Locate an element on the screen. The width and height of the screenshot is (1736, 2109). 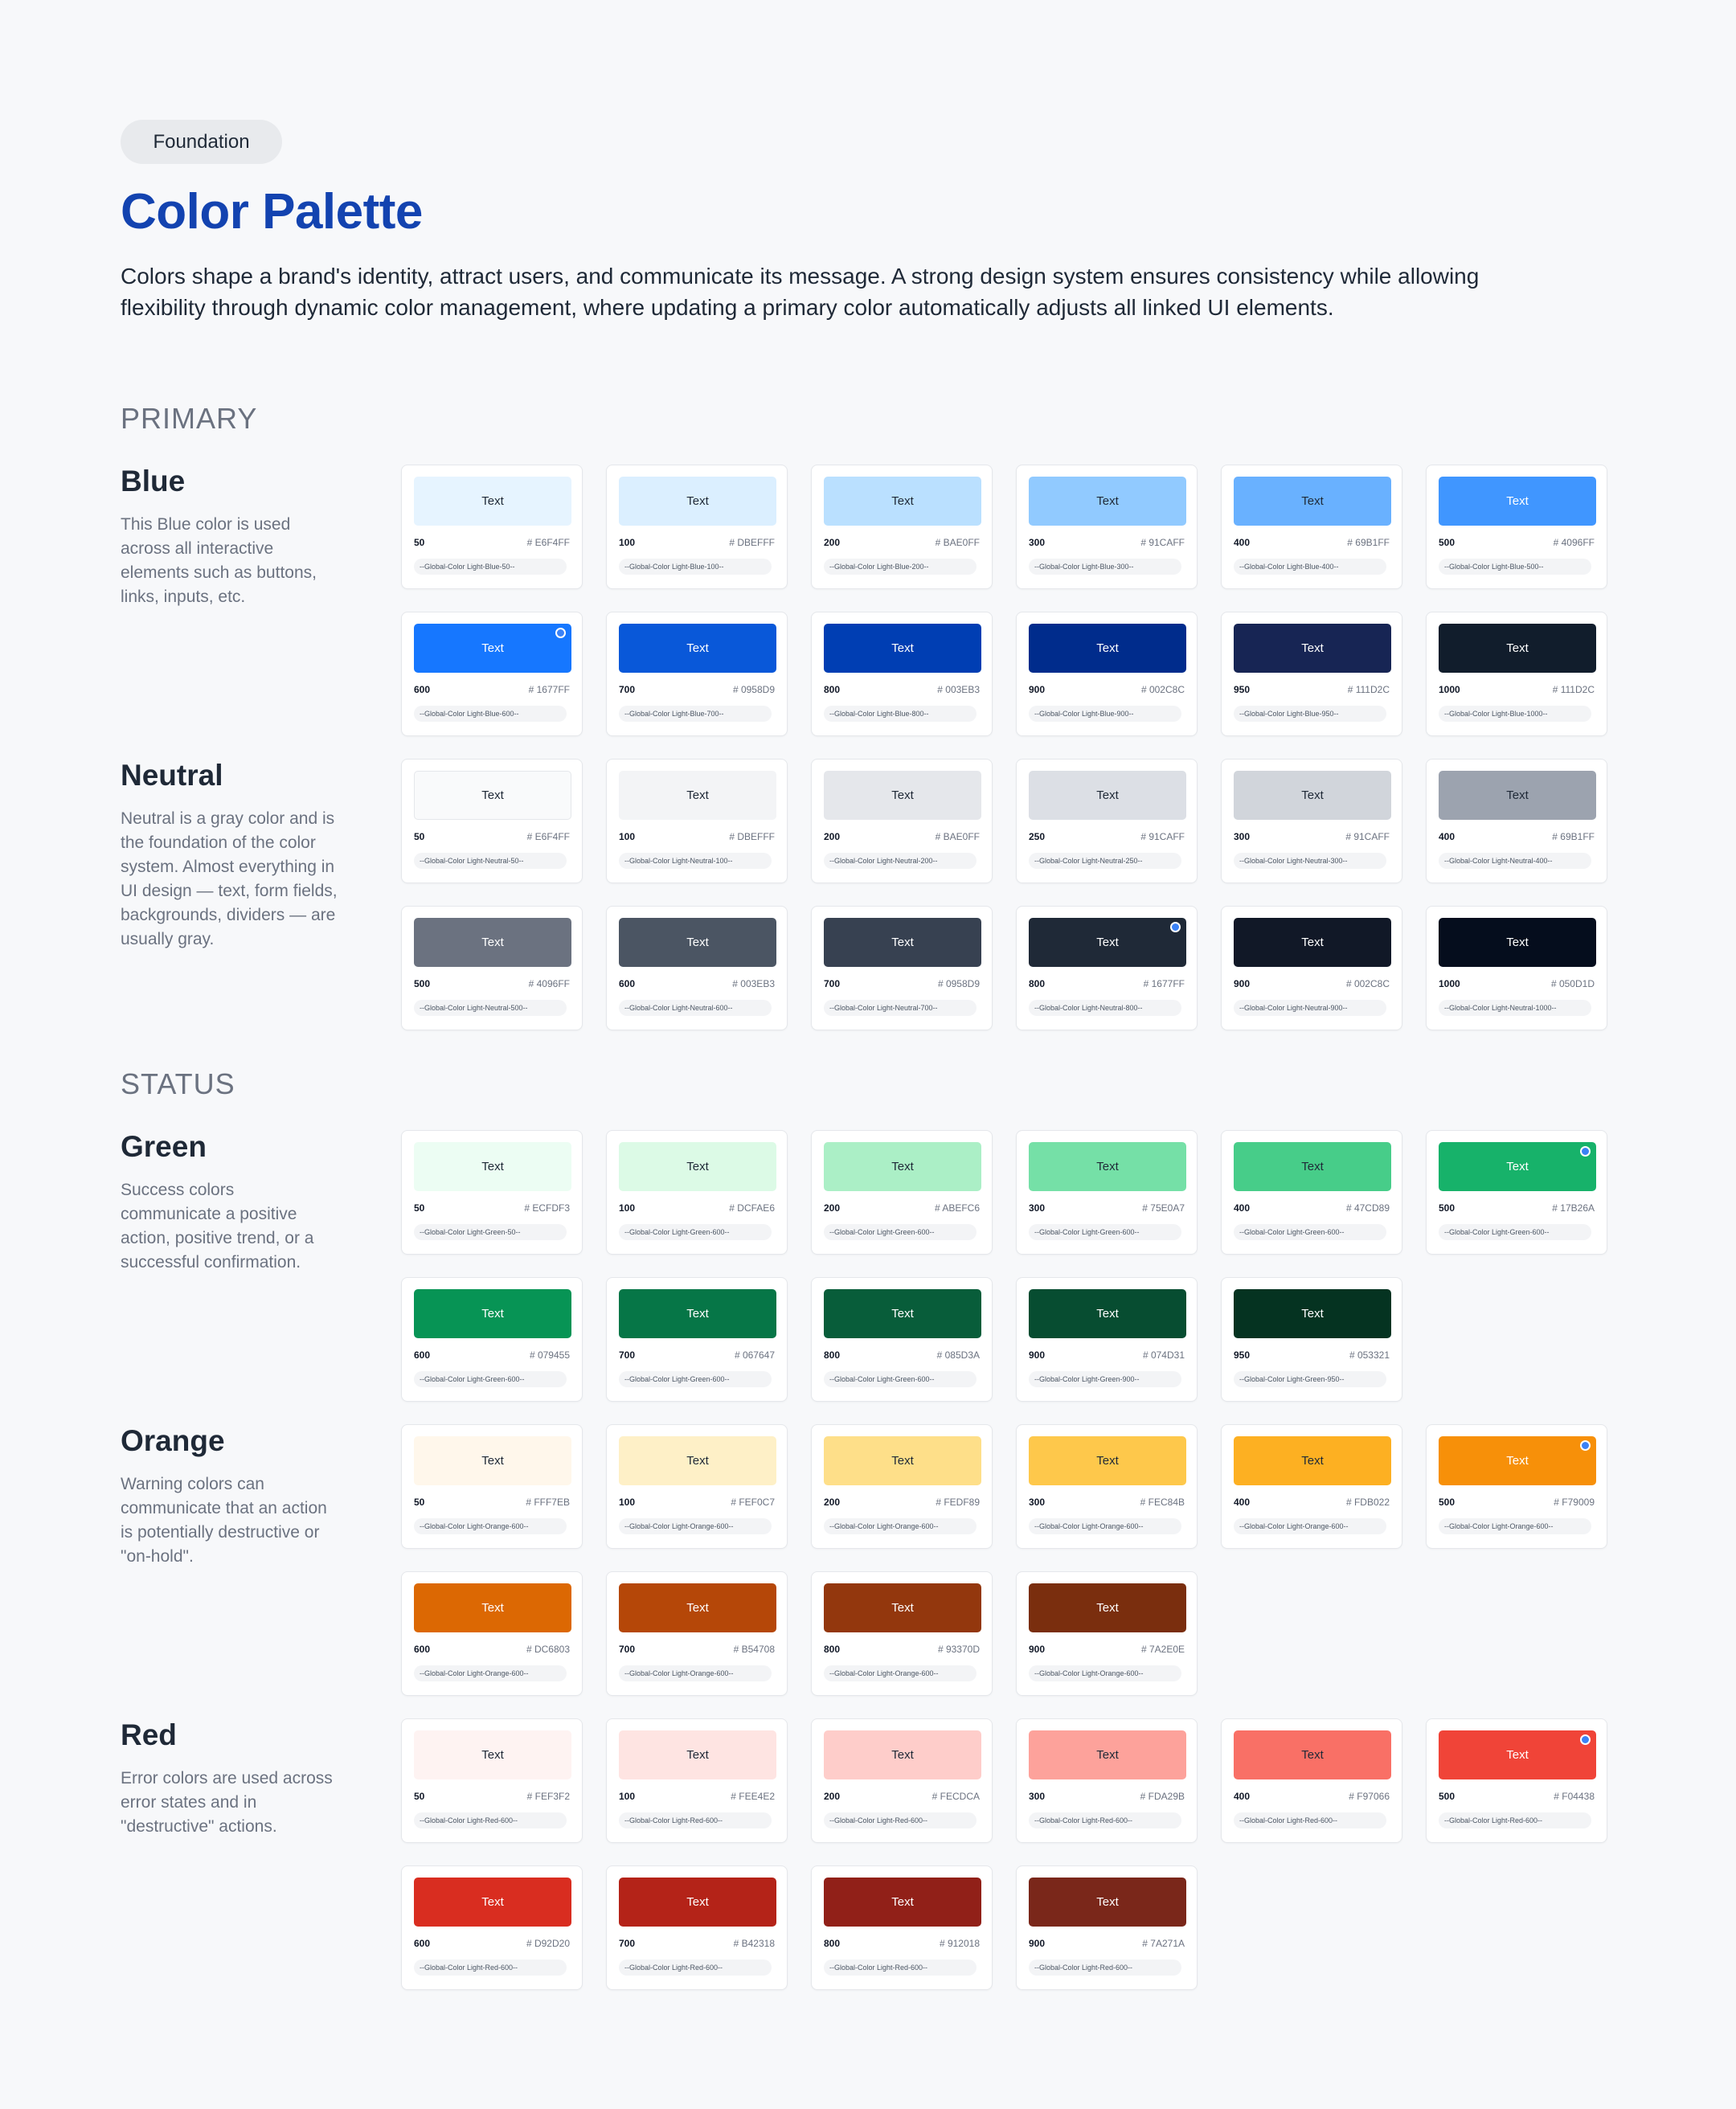
color-token-name: --Global-Color Light-Blue-1000-- is located at coordinates (1515, 714).